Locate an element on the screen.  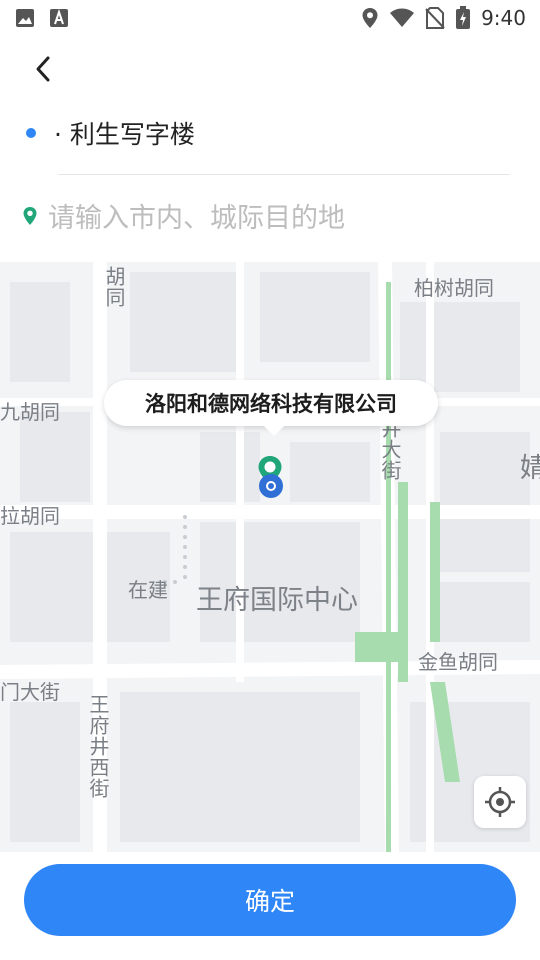
map-label-la-hutong: 拉胡同 is located at coordinates (30, 516).